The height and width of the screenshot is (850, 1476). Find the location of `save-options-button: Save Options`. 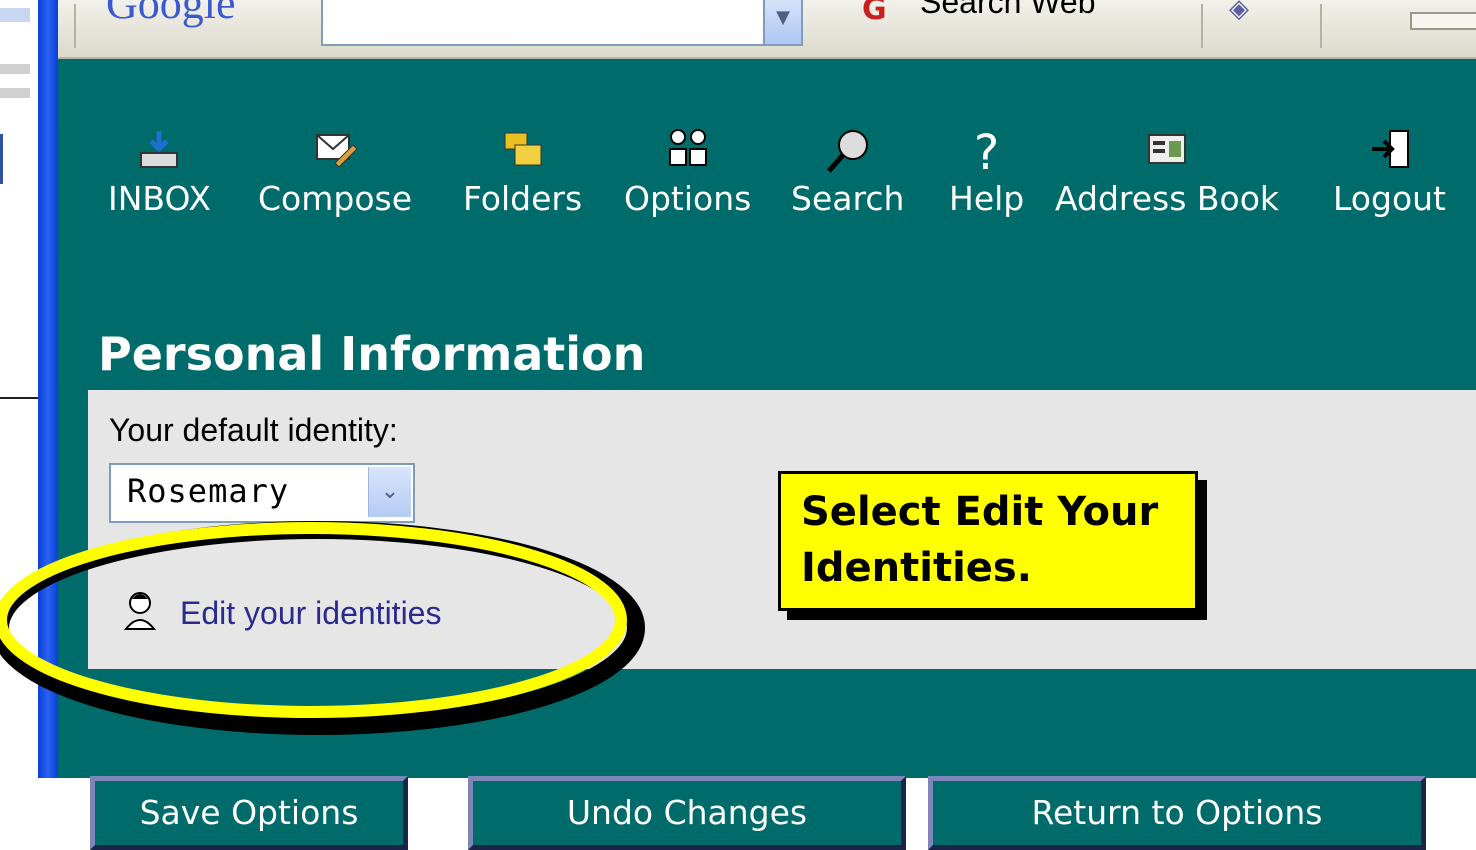

save-options-button: Save Options is located at coordinates (249, 813).